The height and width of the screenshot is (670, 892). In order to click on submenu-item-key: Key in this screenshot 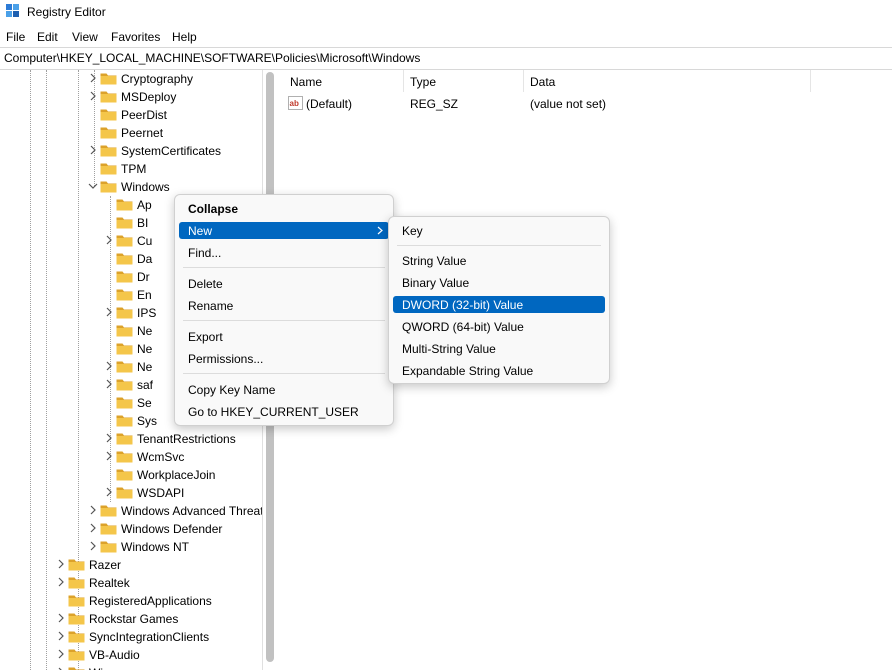, I will do `click(499, 230)`.